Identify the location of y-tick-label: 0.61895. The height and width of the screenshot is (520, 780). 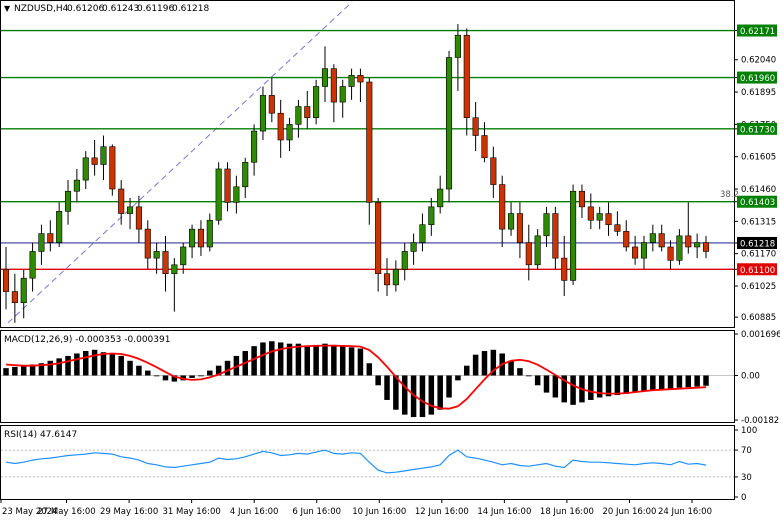
(758, 93).